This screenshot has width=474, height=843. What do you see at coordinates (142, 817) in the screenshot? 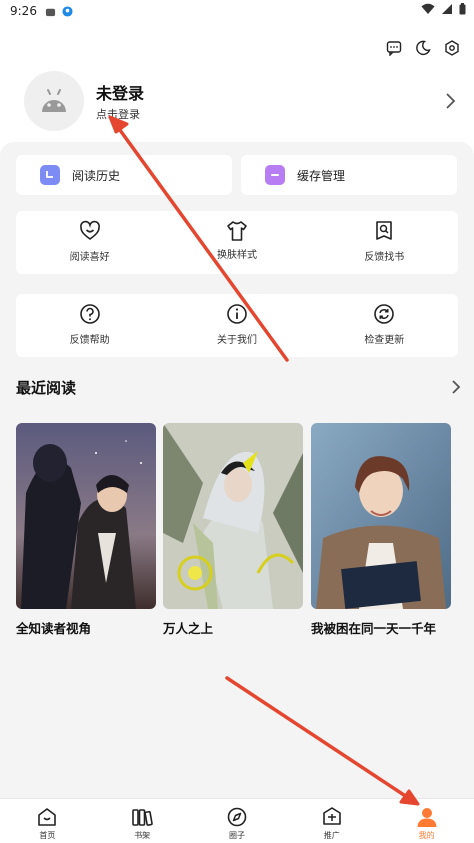
I see `bookshelf-icon` at bounding box center [142, 817].